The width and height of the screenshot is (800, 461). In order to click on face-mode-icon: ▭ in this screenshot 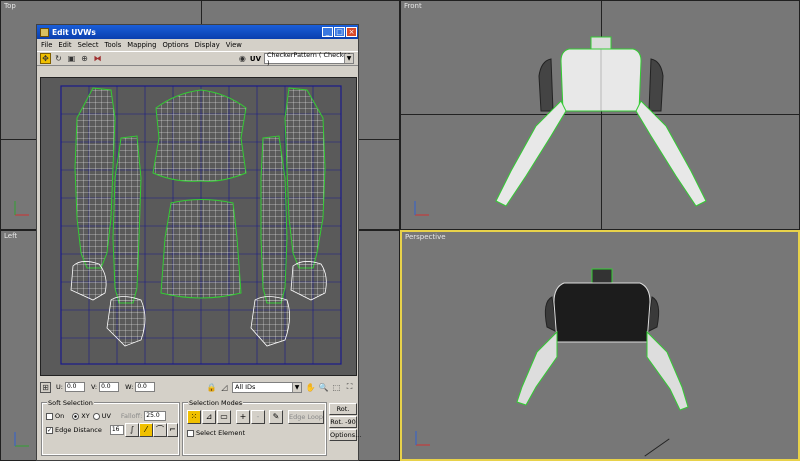, I will do `click(224, 417)`.